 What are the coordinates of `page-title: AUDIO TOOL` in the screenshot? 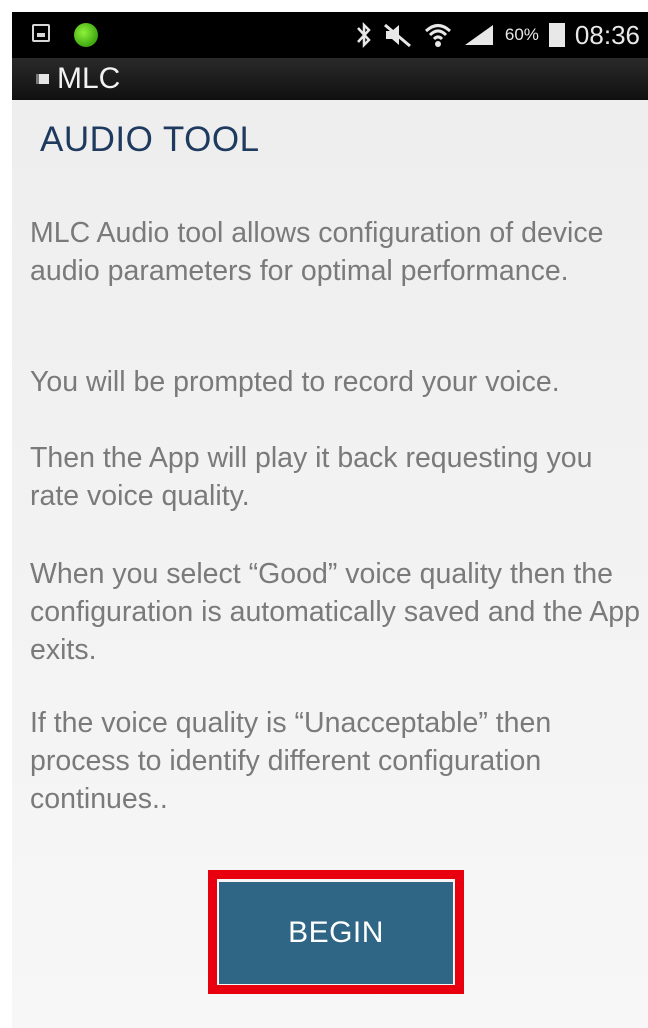 It's located at (150, 139).